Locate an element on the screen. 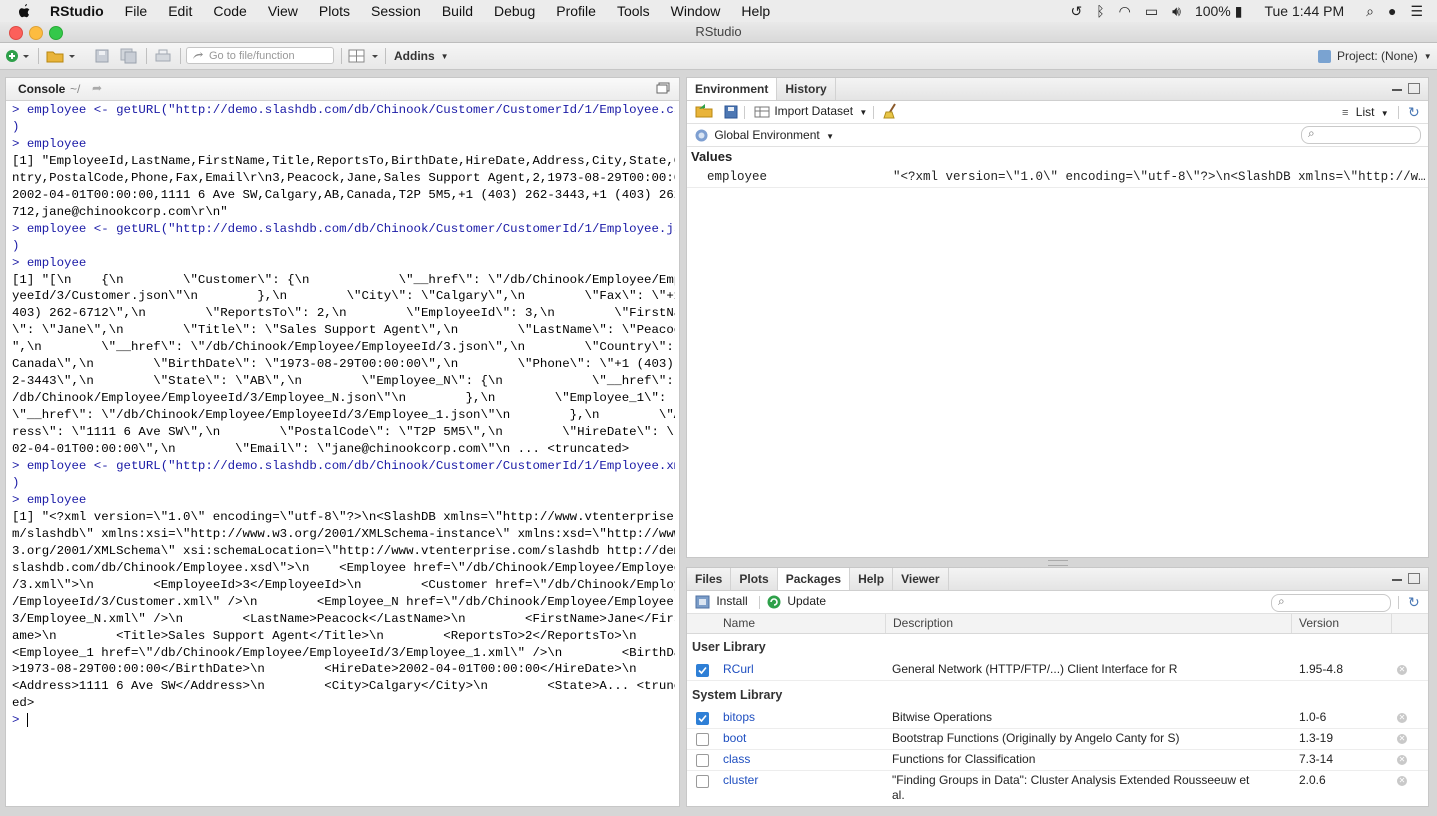 The width and height of the screenshot is (1437, 816). package-name: boot is located at coordinates (734, 738).